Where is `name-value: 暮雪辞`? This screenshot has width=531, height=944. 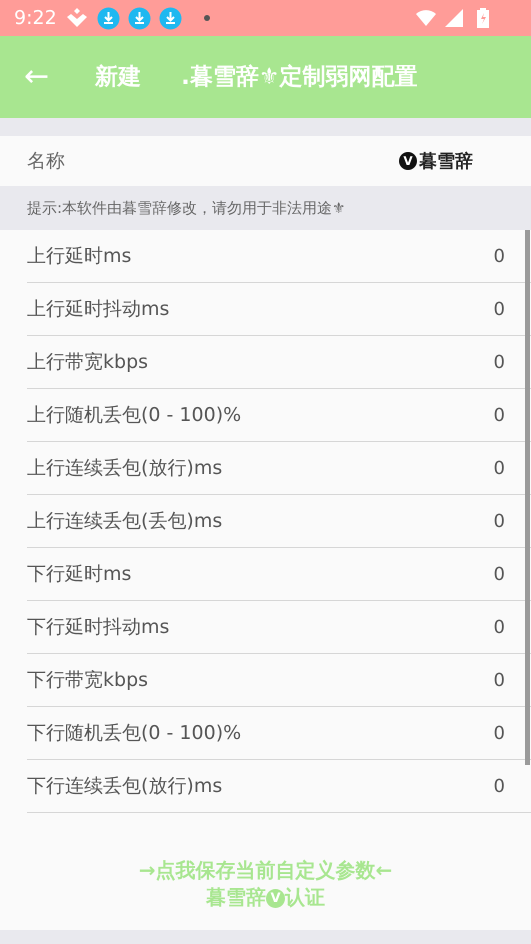 name-value: 暮雪辞 is located at coordinates (446, 162).